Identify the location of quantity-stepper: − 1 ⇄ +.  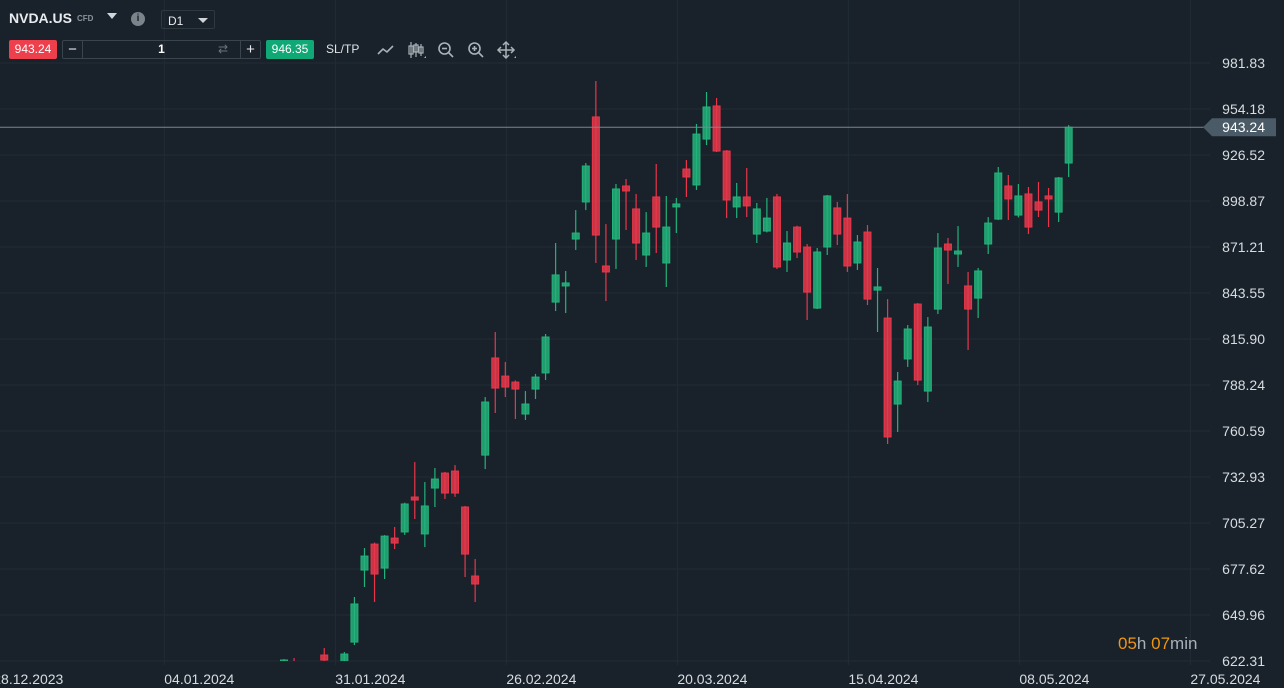
(161, 49).